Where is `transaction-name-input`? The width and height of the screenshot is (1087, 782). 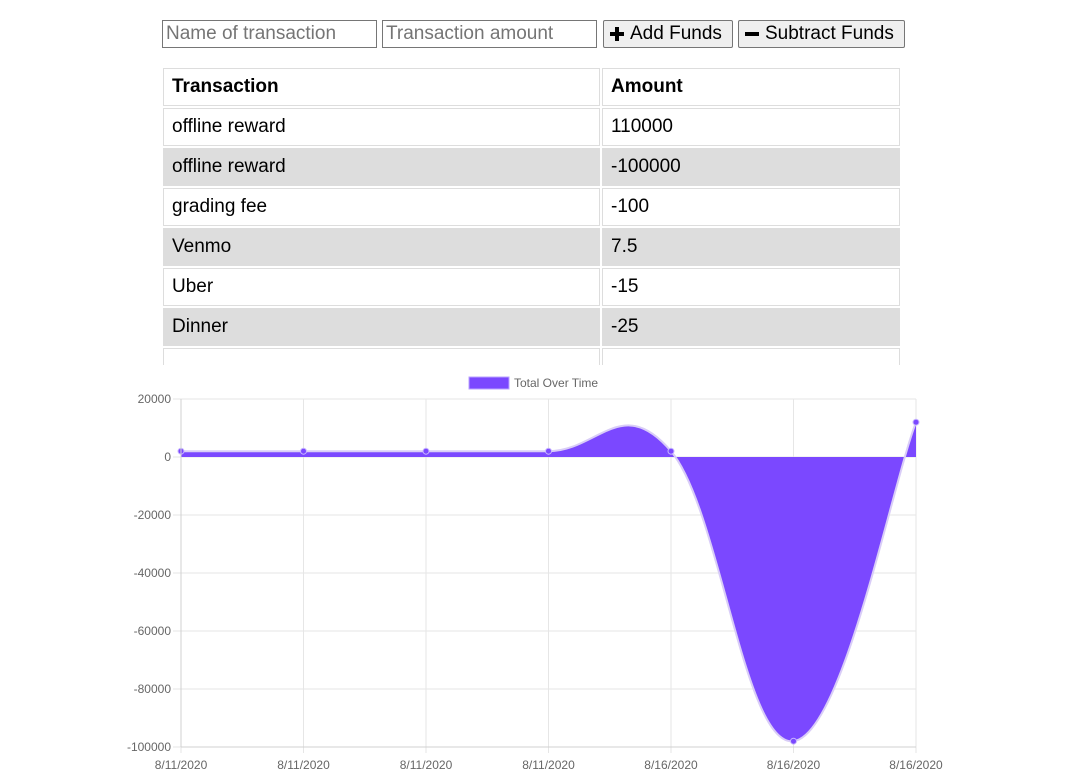 transaction-name-input is located at coordinates (269, 34).